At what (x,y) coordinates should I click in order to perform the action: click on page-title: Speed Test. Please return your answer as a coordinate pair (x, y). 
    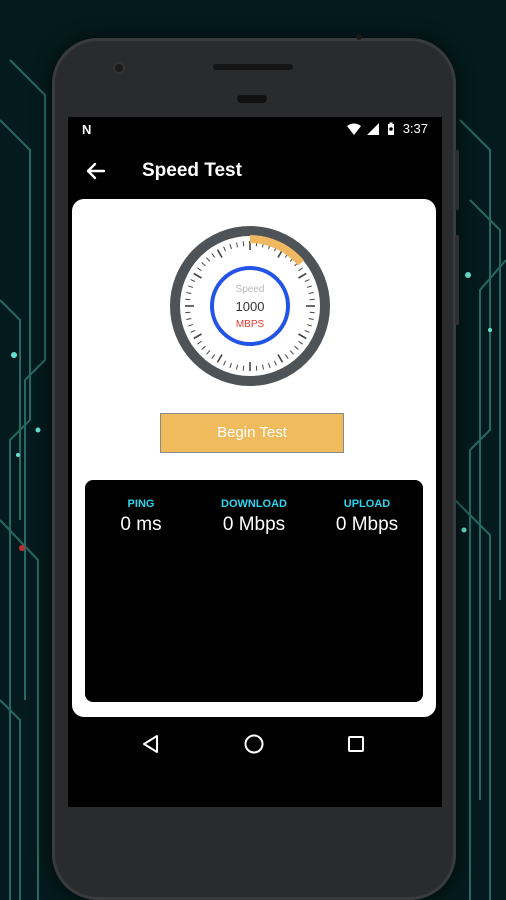
    Looking at the image, I should click on (192, 170).